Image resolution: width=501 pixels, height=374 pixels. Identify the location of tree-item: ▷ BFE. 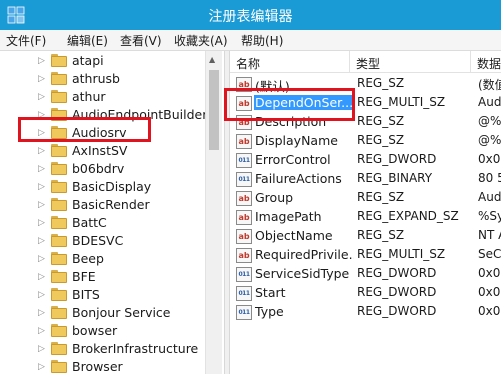
(102, 277).